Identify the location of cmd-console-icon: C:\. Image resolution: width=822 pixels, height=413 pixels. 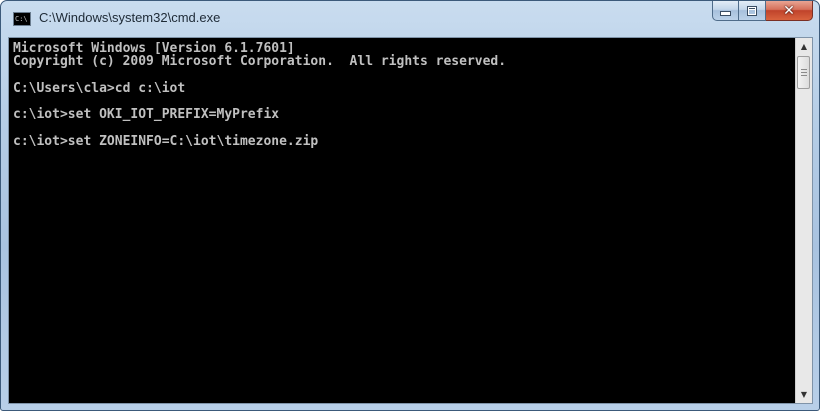
(22, 19).